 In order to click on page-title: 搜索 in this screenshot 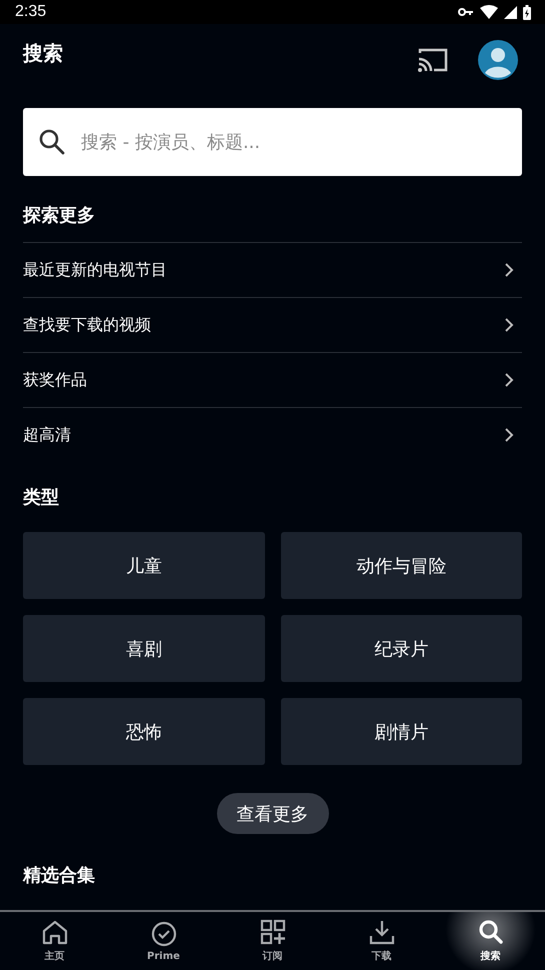, I will do `click(43, 53)`.